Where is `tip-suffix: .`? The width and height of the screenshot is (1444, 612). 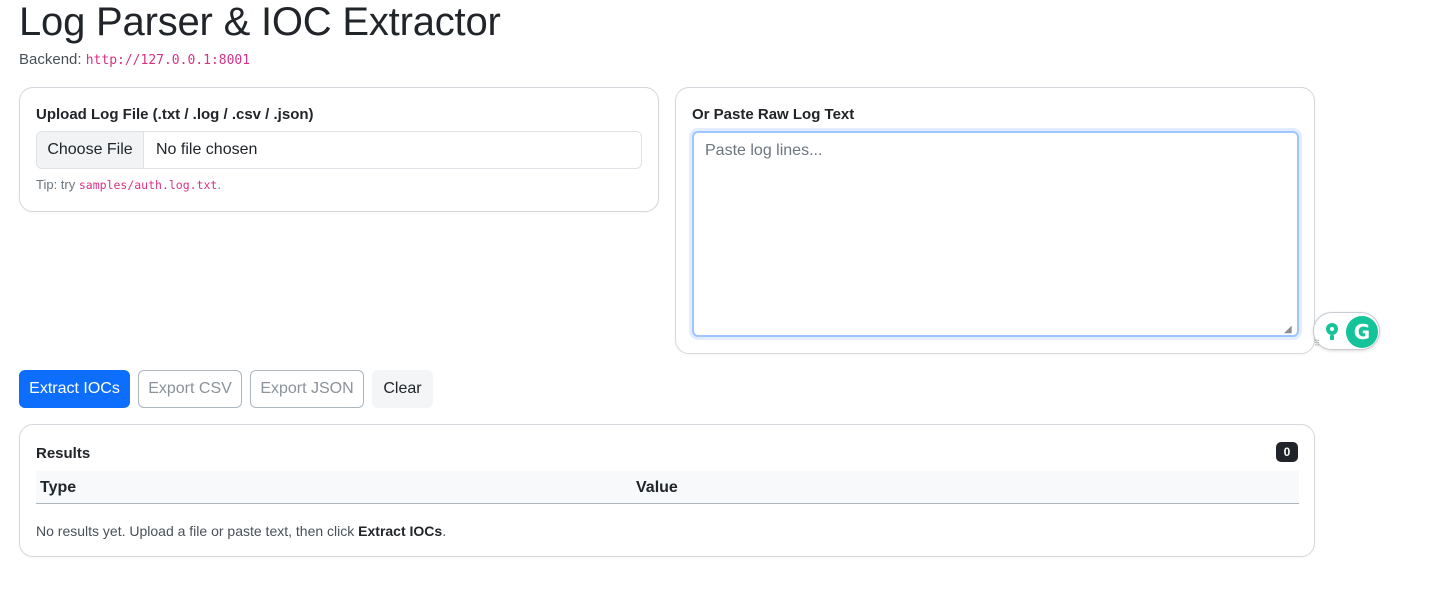
tip-suffix: . is located at coordinates (219, 184).